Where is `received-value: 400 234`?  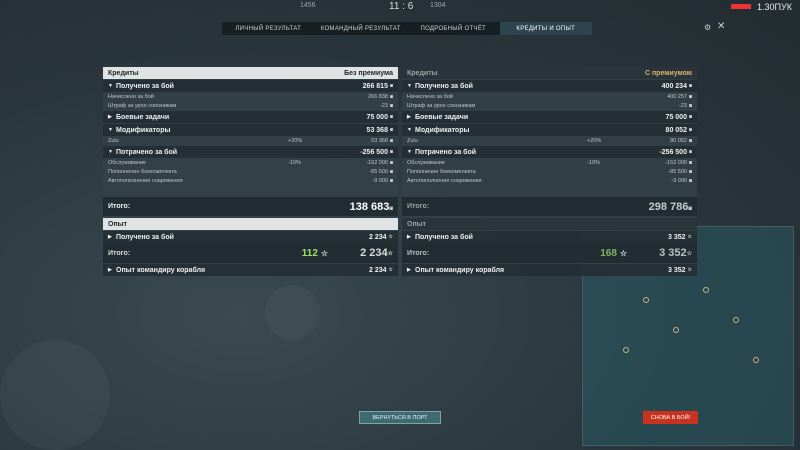
received-value: 400 234 is located at coordinates (674, 86).